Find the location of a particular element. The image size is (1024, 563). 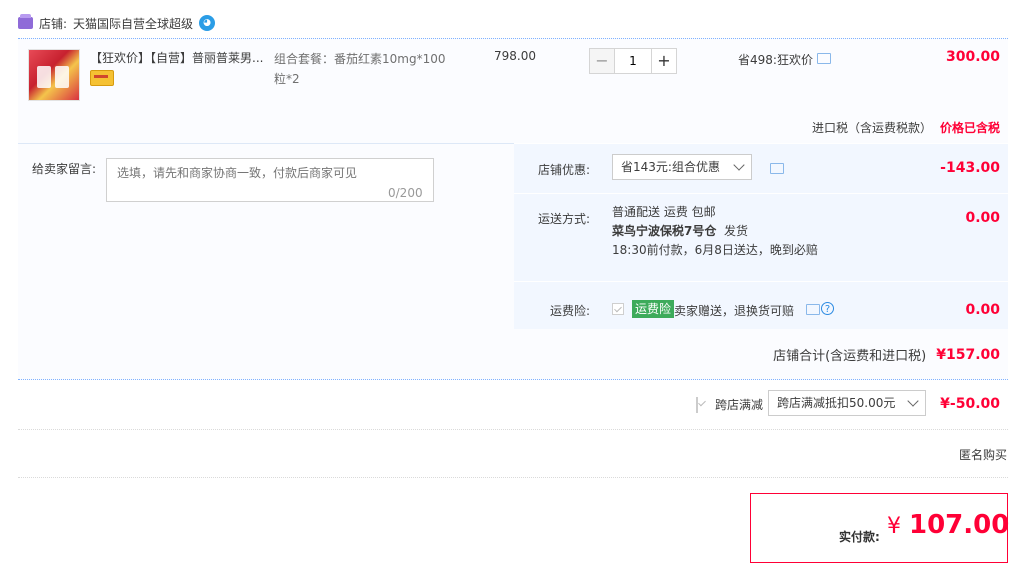

delivery-estimate: 18:30前付款，6月8日送达，晚到必赔 is located at coordinates (715, 250).